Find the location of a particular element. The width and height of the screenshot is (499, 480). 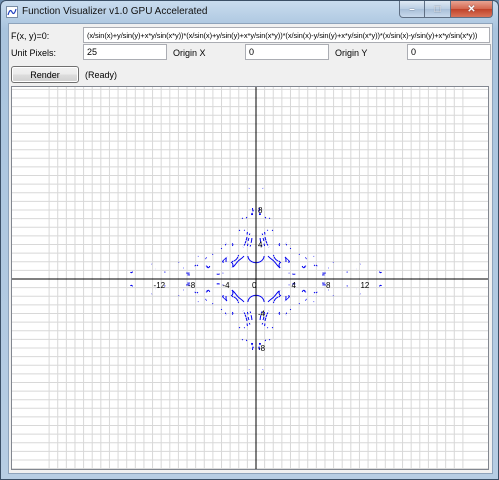

status-text: (Ready) is located at coordinates (101, 75).